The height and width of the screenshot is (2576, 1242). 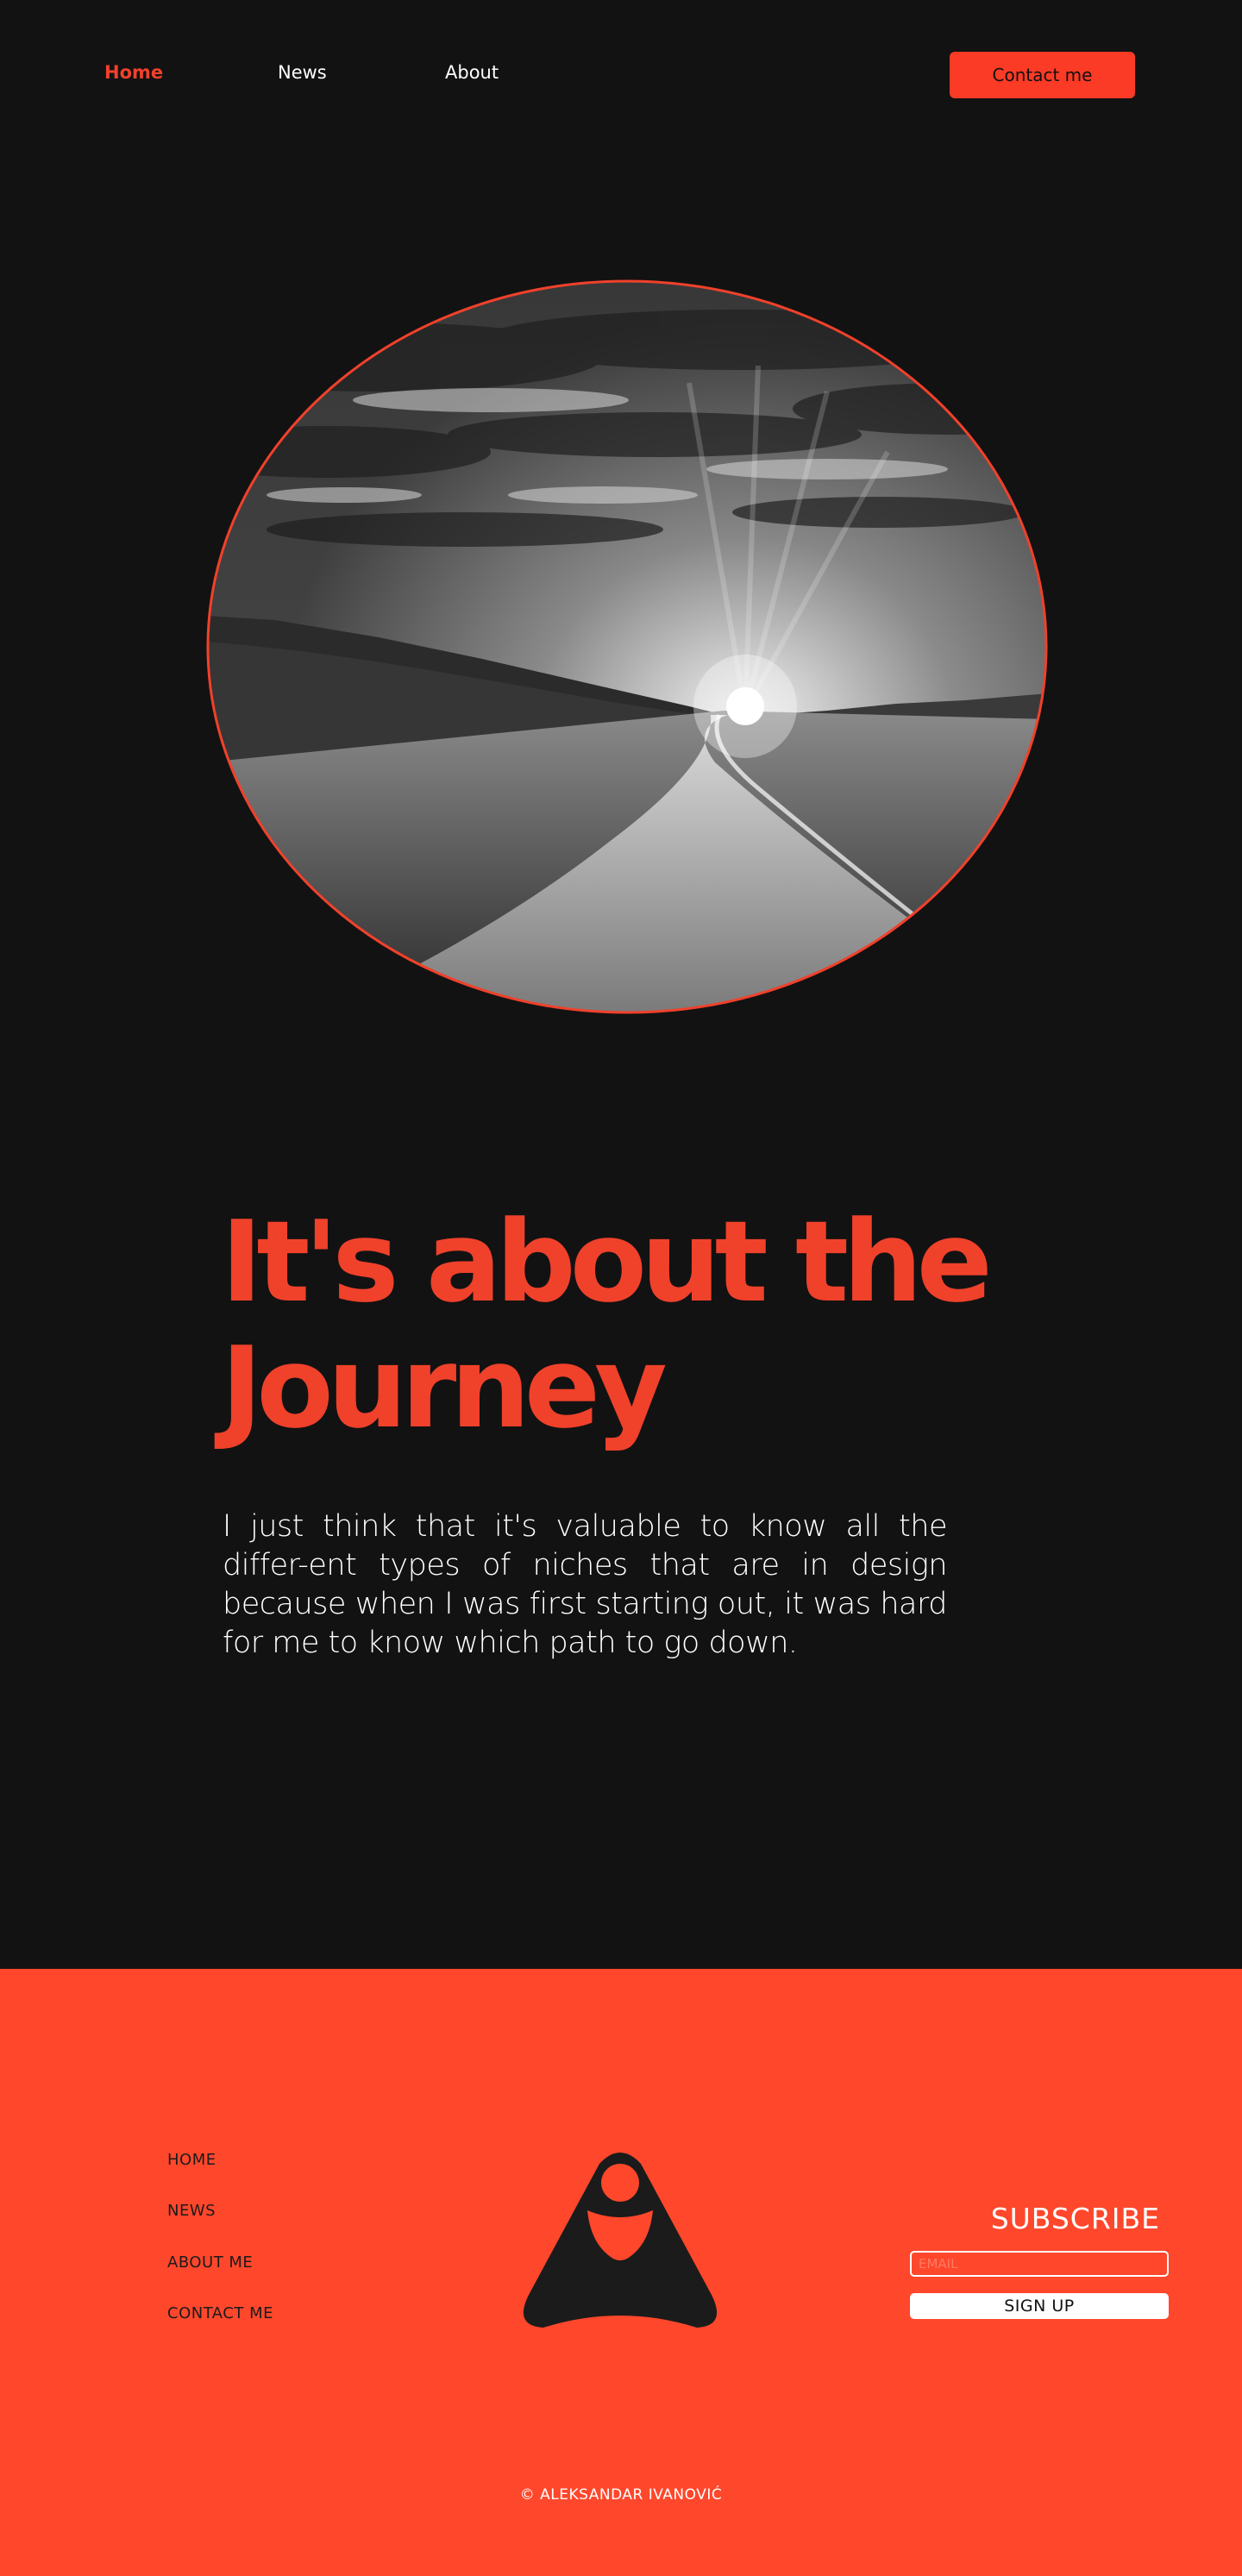 What do you see at coordinates (621, 2495) in the screenshot?
I see `copyright-text: © ALEKSANDAR IVANOVIĆ` at bounding box center [621, 2495].